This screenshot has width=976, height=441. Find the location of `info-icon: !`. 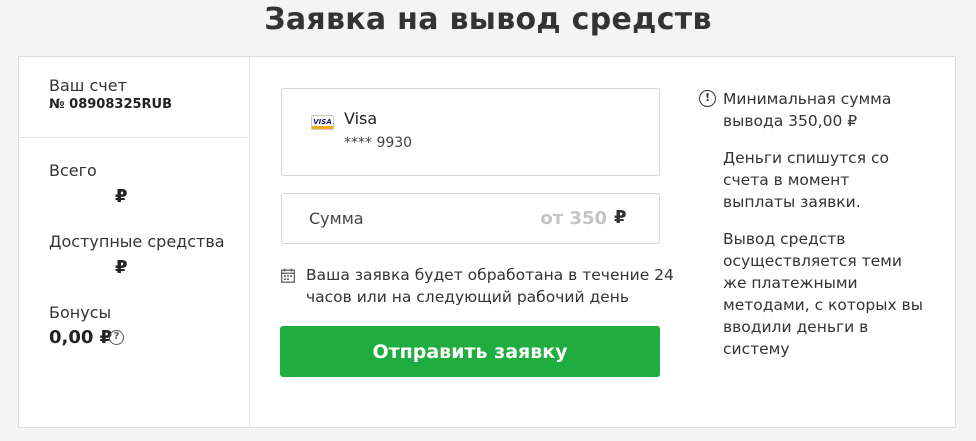

info-icon: ! is located at coordinates (707, 98).